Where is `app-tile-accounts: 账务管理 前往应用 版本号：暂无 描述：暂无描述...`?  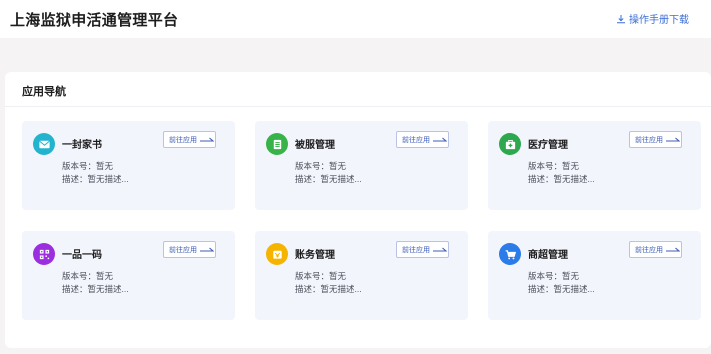
app-tile-accounts: 账务管理 前往应用 版本号：暂无 描述：暂无描述... is located at coordinates (361, 275).